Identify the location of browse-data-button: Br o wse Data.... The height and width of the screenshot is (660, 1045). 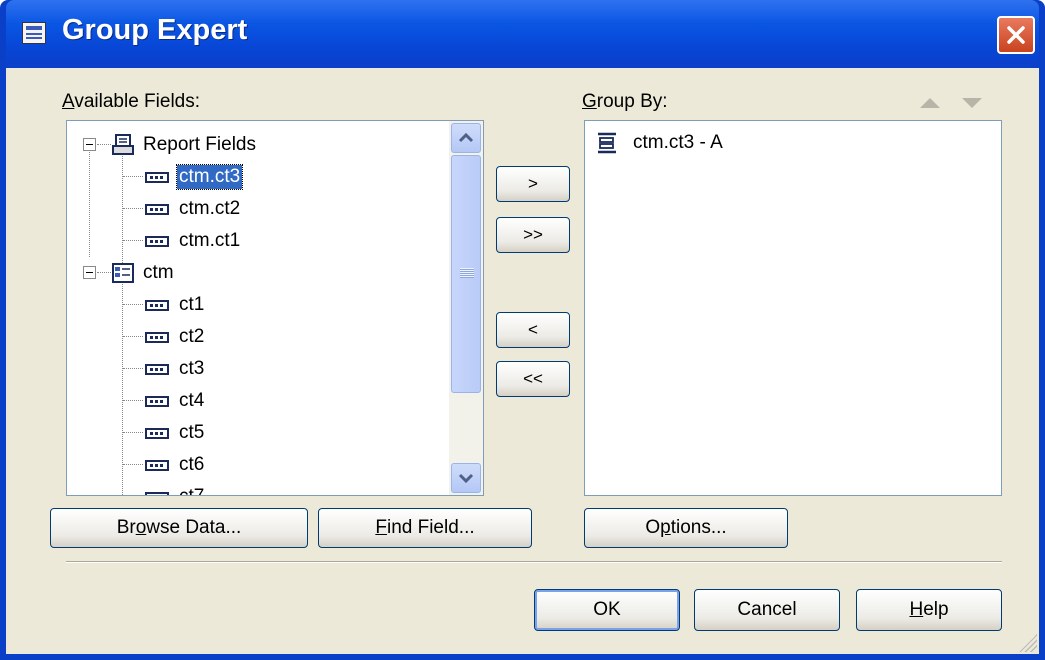
(179, 528).